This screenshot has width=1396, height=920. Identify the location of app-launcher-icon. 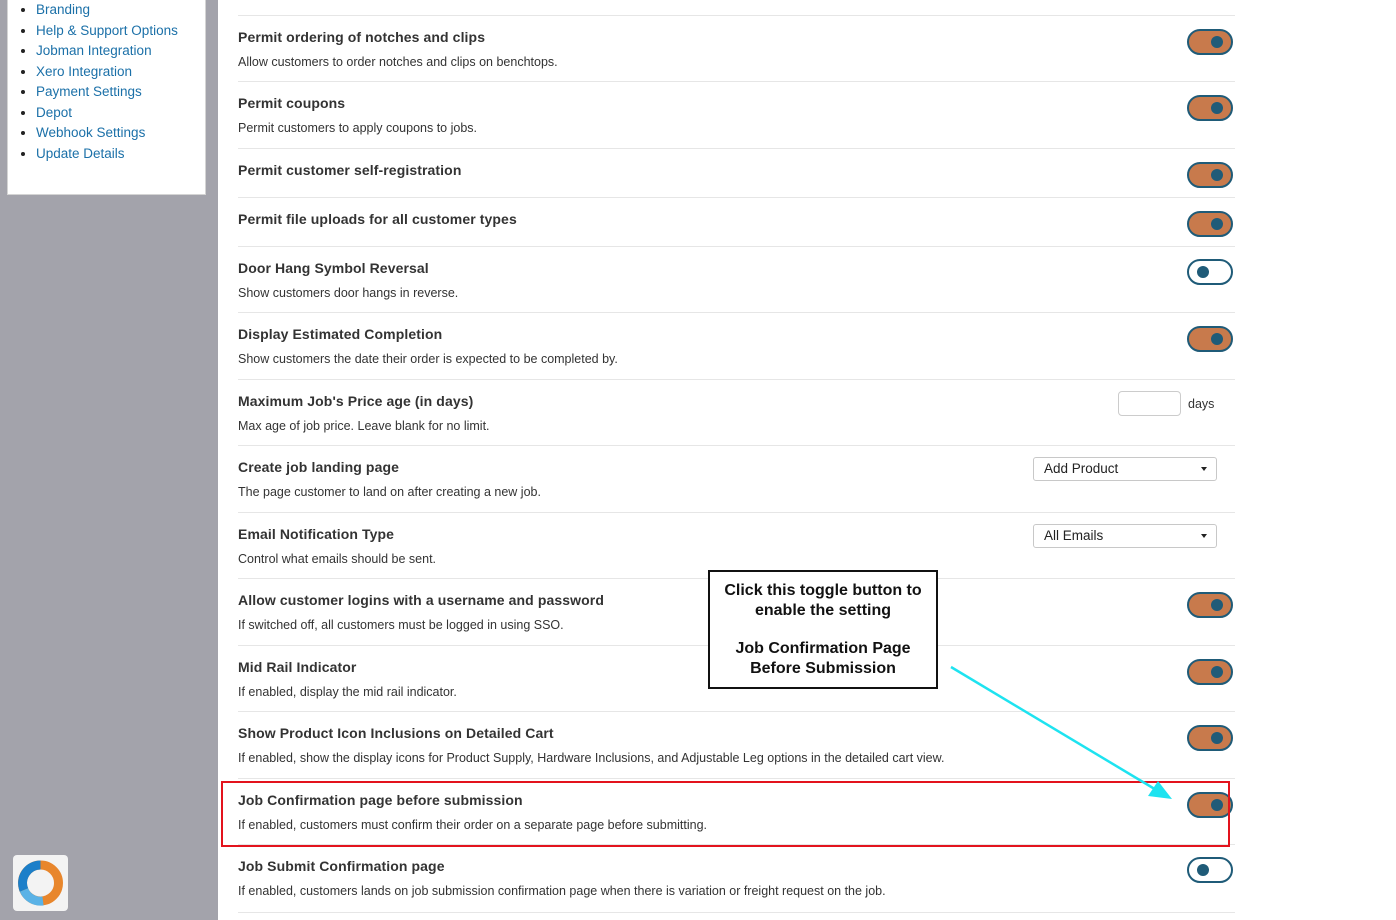
(40, 883).